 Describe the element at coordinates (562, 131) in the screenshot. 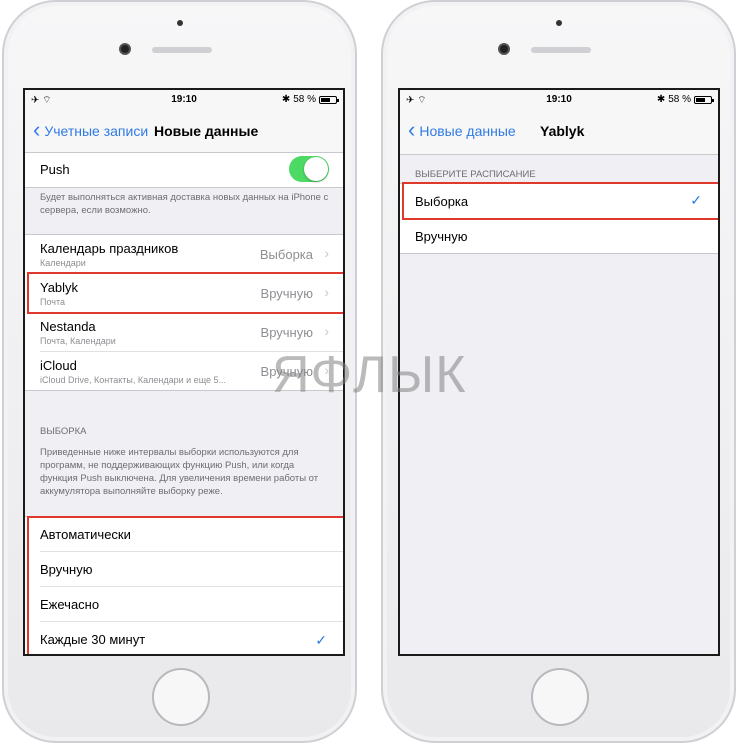

I see `page-title: Yablyk` at that location.